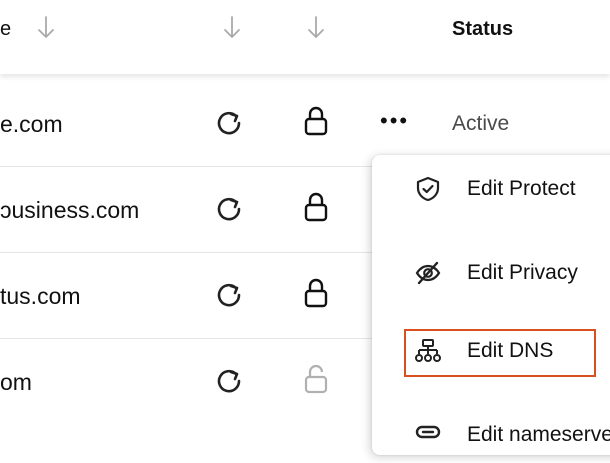 This screenshot has width=610, height=463. Describe the element at coordinates (394, 121) in the screenshot. I see `more-actions-button: •••` at that location.